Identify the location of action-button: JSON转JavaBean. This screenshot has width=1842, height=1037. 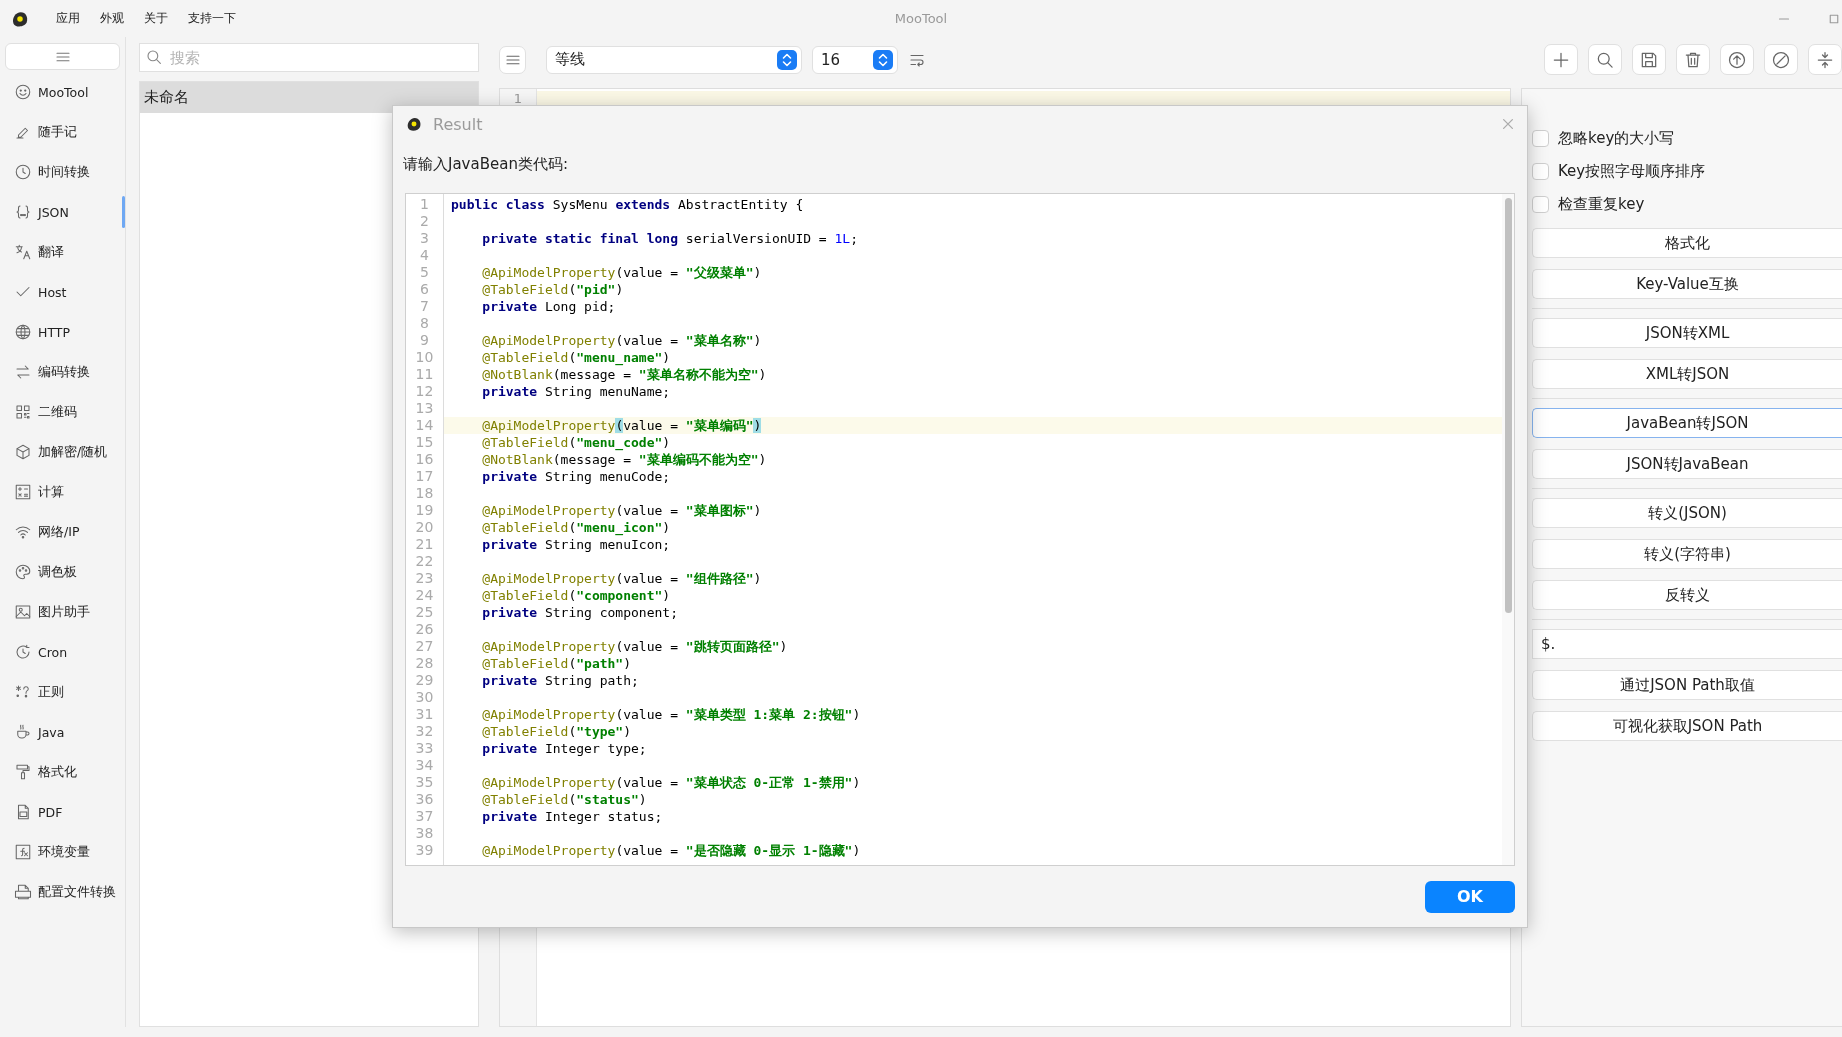
(1687, 464).